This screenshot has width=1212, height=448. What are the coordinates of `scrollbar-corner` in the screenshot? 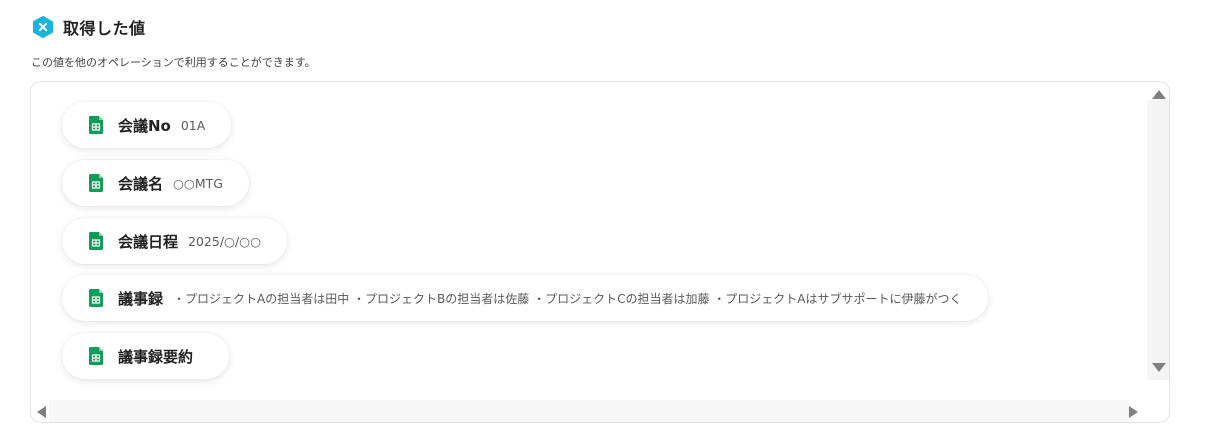 It's located at (1158, 411).